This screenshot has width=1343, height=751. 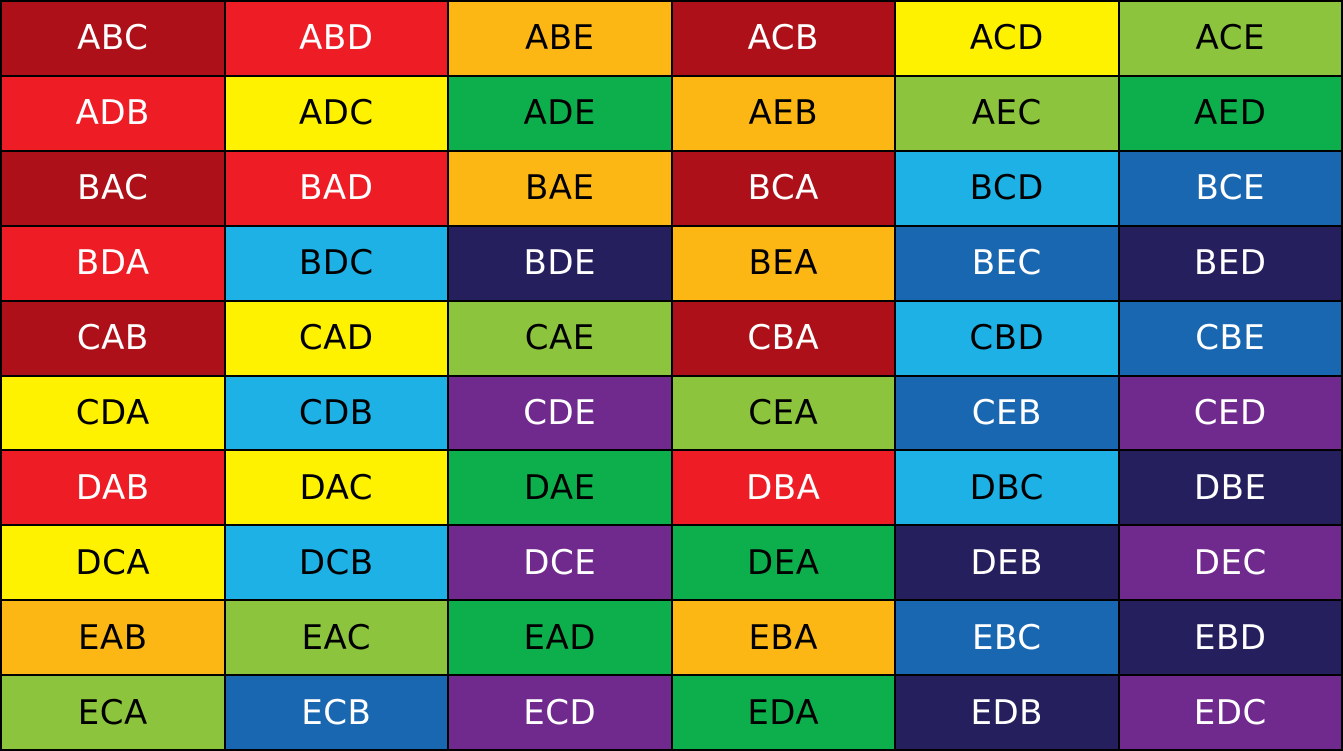 I want to click on grid-cell: BAC, so click(x=113, y=188).